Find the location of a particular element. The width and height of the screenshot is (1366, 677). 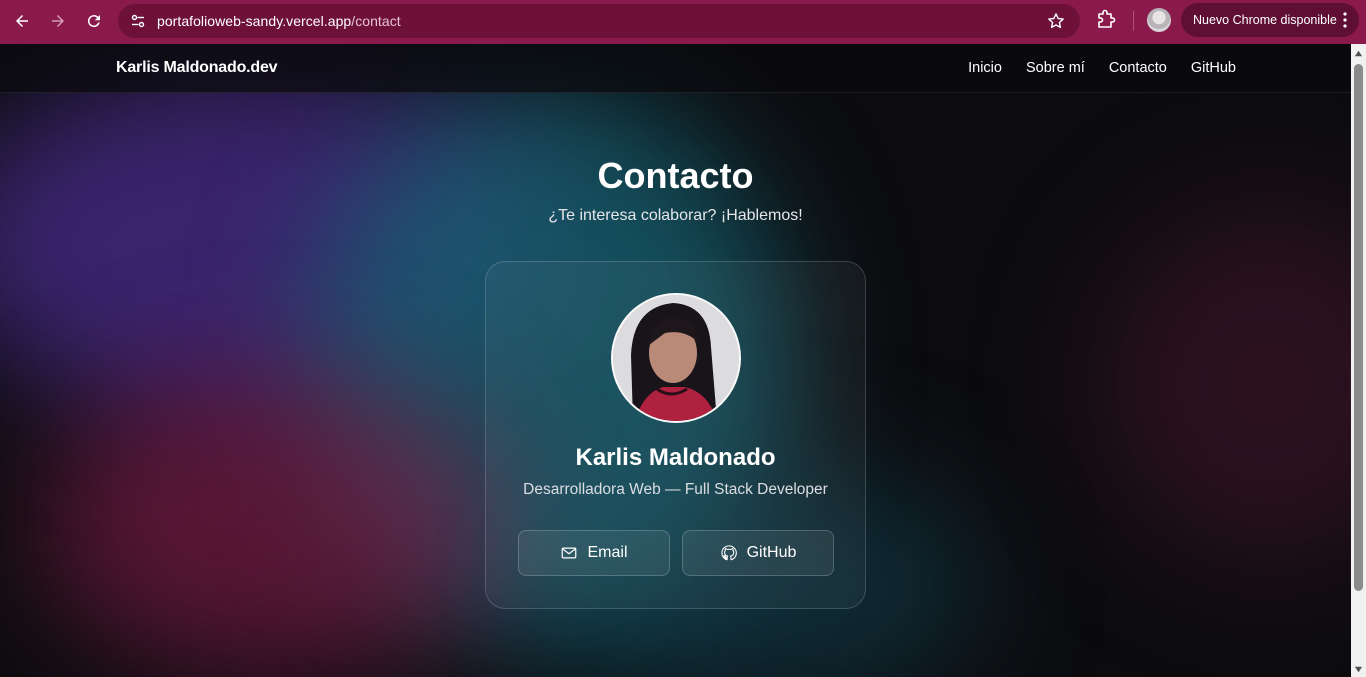

nav-links: Inicio Sobre mí Contacto GitHub is located at coordinates (1102, 68).